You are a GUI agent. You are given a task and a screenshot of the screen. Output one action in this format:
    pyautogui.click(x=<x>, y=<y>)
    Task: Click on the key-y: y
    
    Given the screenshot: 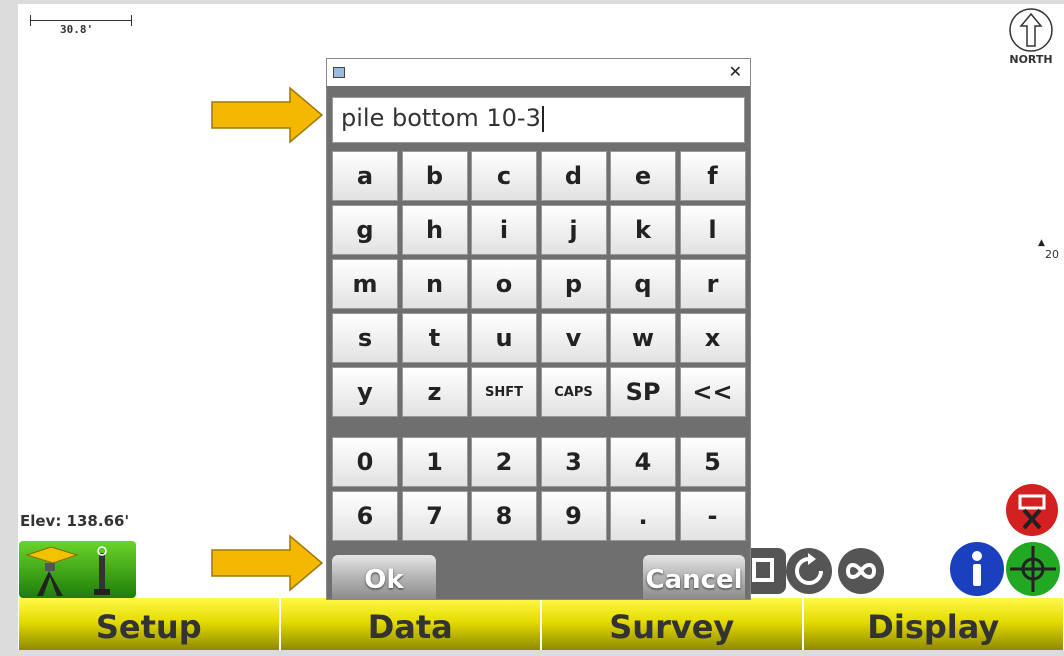 What is the action you would take?
    pyautogui.click(x=365, y=392)
    